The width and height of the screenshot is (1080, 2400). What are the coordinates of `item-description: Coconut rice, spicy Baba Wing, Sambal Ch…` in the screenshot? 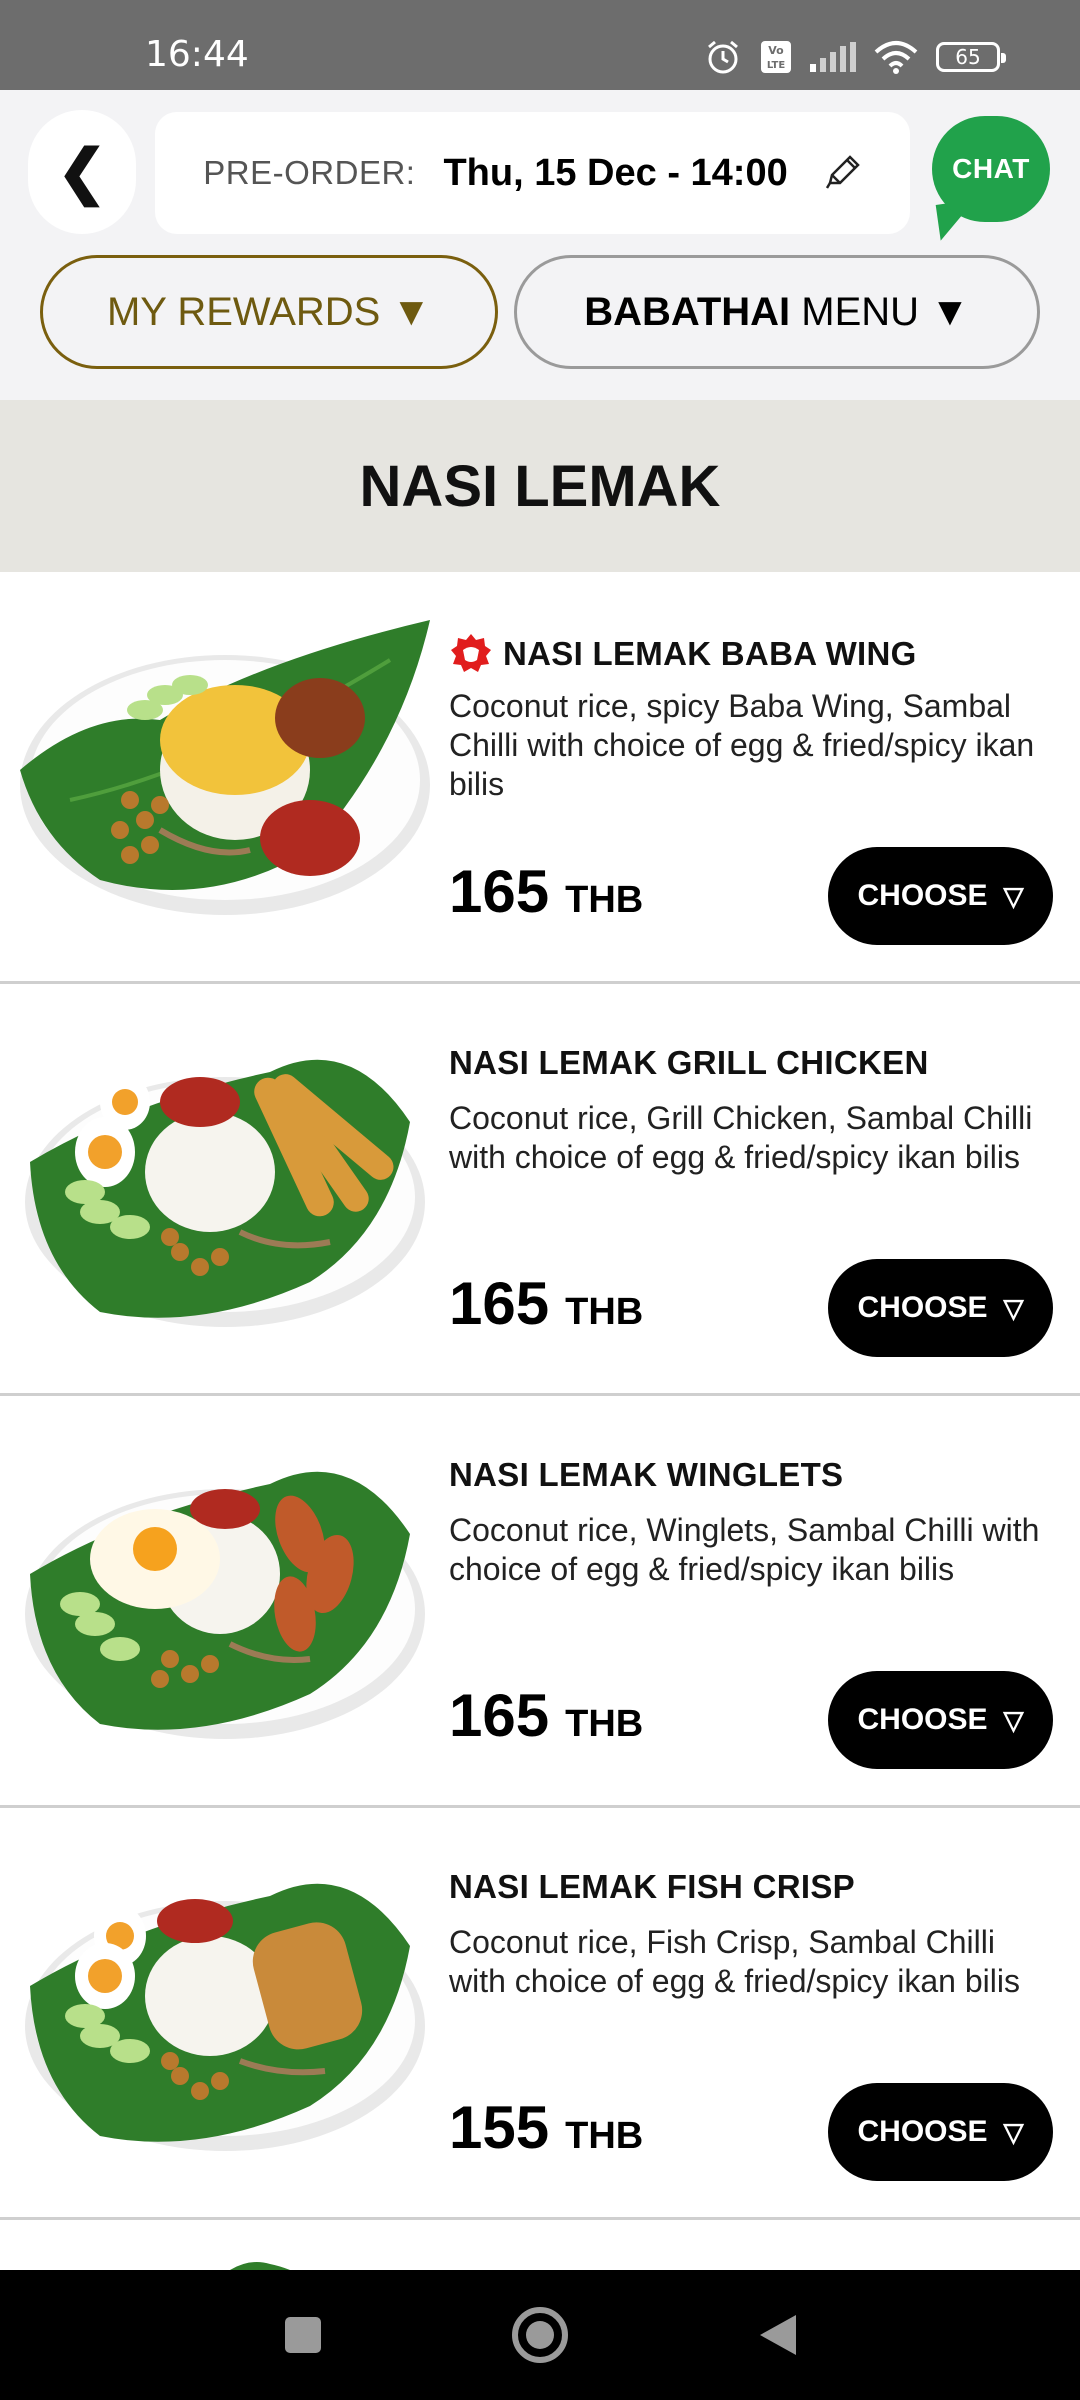 It's located at (742, 745).